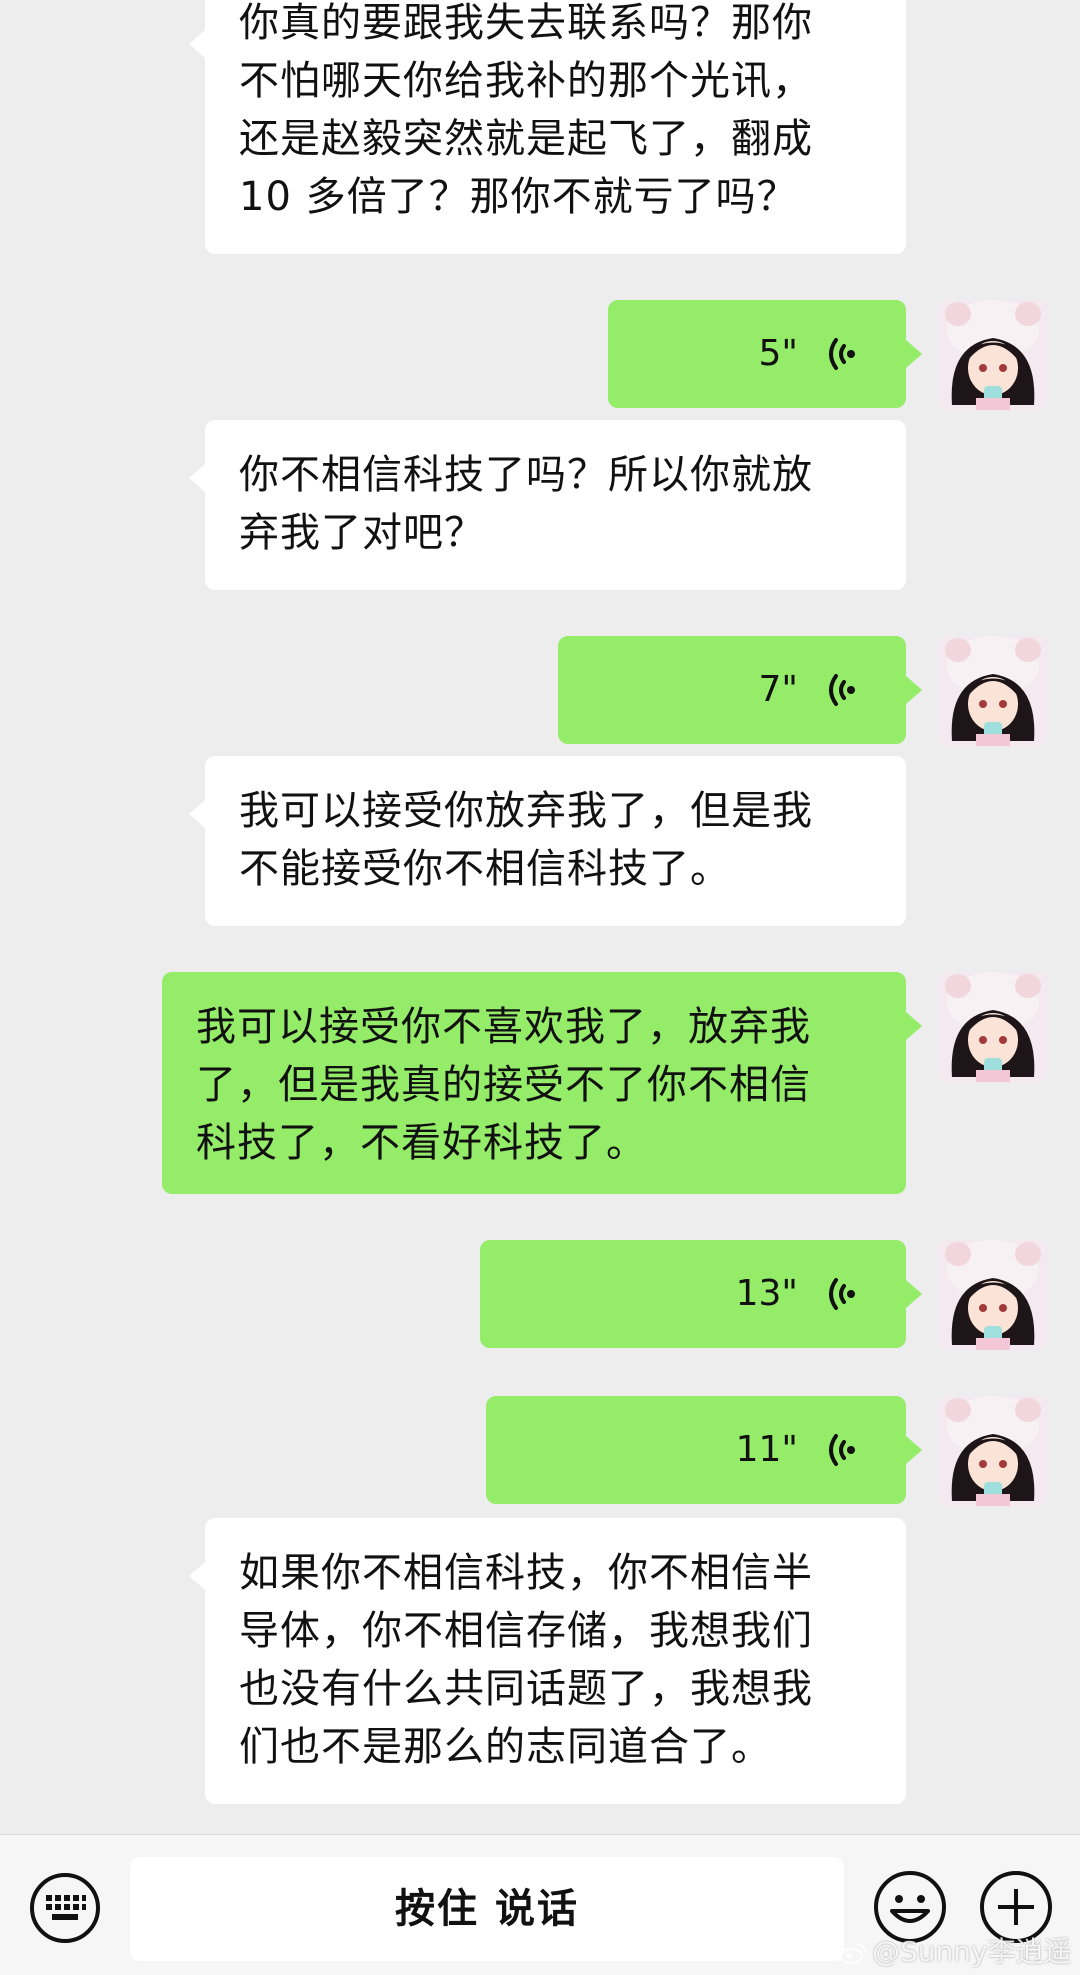  What do you see at coordinates (487, 1909) in the screenshot?
I see `hold-to-talk-button: 按住 说话` at bounding box center [487, 1909].